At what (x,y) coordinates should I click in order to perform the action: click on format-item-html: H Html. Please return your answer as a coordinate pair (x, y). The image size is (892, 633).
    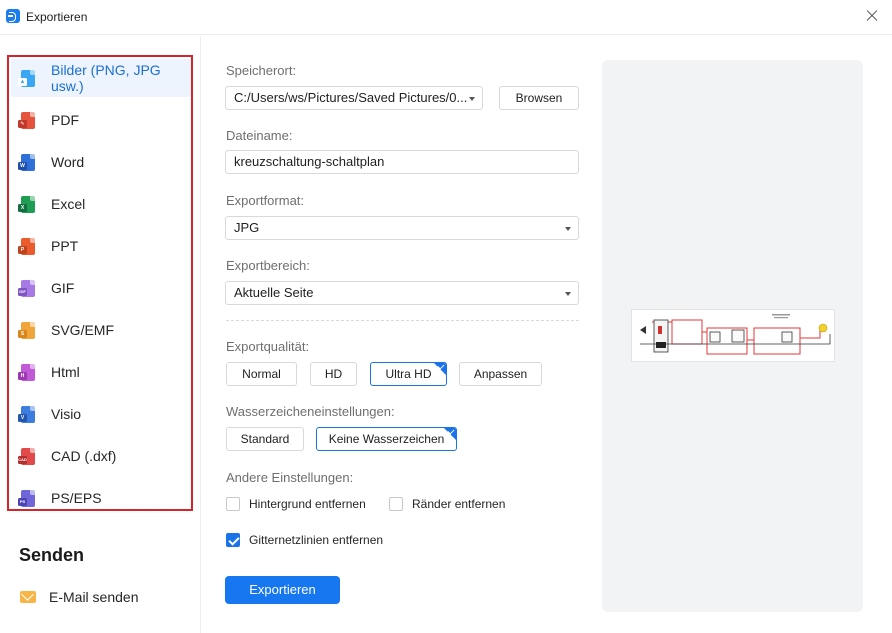
    Looking at the image, I should click on (101, 372).